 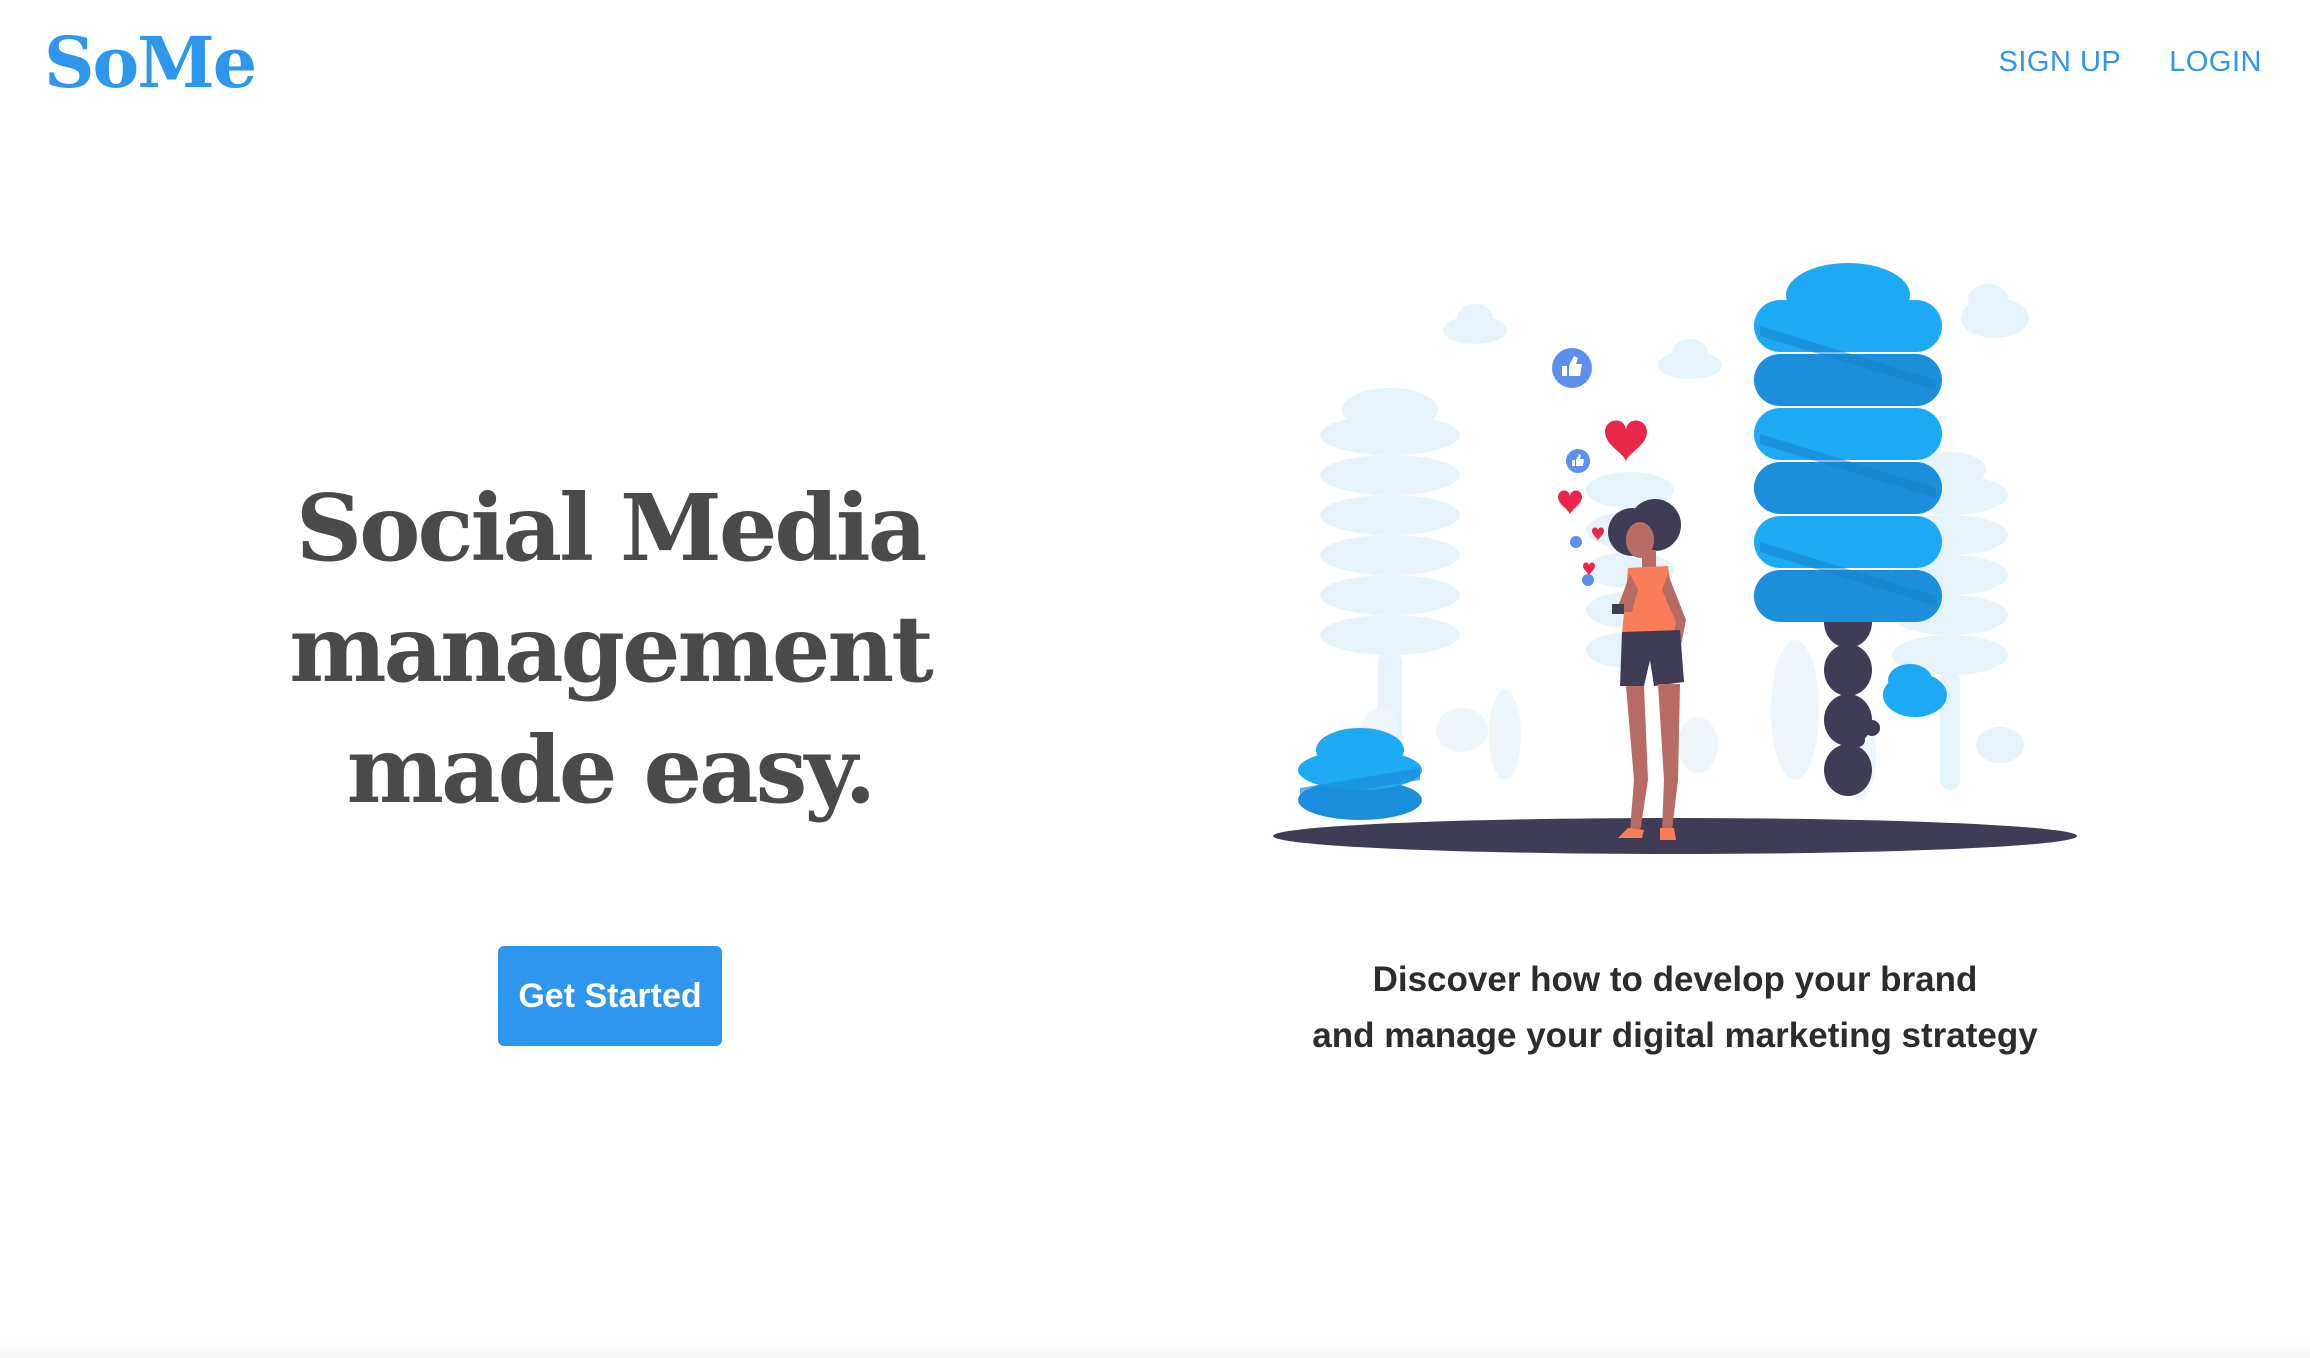 What do you see at coordinates (150, 63) in the screenshot?
I see `brand-logo: SoMe` at bounding box center [150, 63].